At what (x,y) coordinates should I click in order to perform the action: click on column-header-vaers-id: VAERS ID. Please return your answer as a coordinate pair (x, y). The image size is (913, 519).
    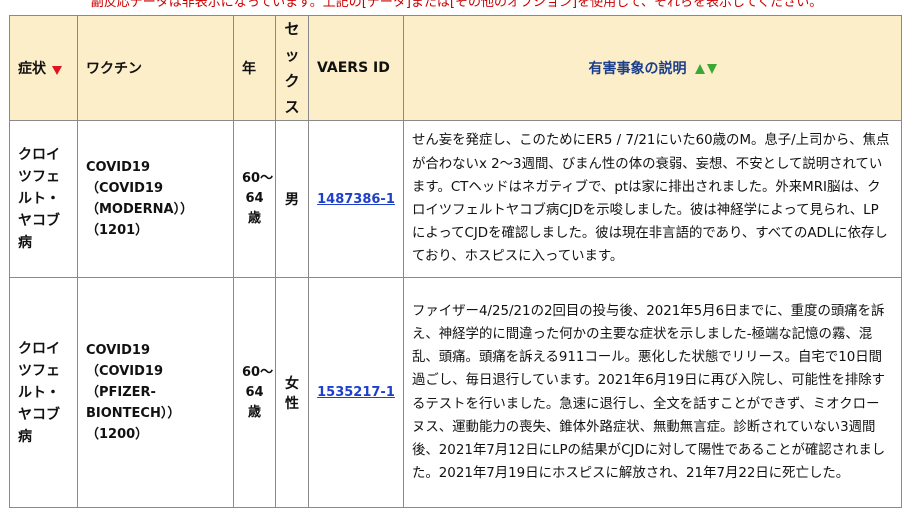
    Looking at the image, I should click on (356, 68).